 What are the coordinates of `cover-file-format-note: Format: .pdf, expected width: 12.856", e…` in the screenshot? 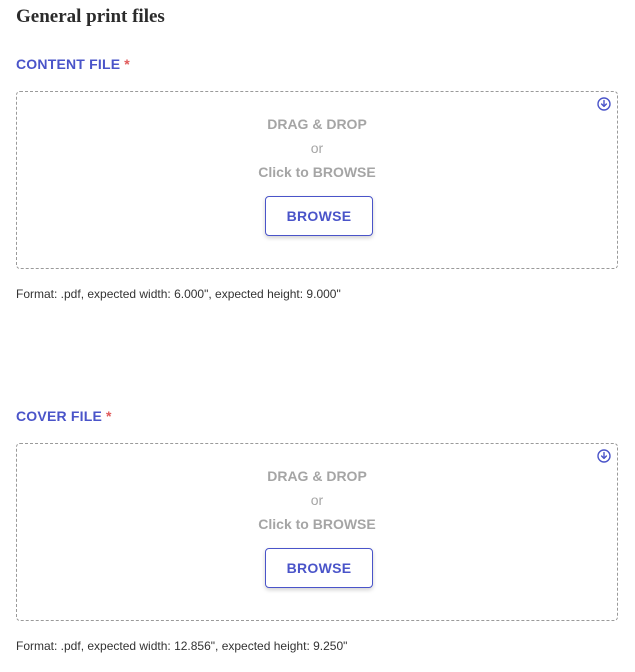 It's located at (182, 646).